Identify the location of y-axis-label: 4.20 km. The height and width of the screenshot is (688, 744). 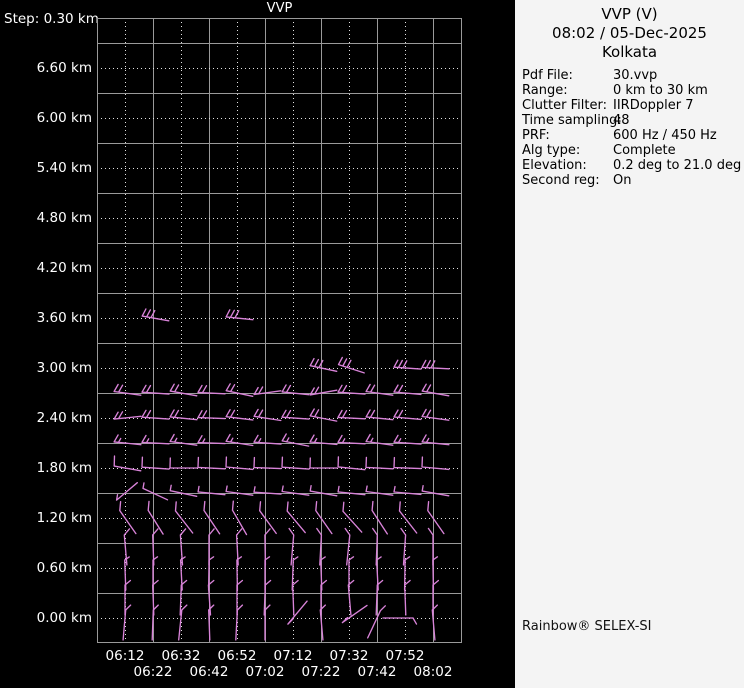
(64, 268).